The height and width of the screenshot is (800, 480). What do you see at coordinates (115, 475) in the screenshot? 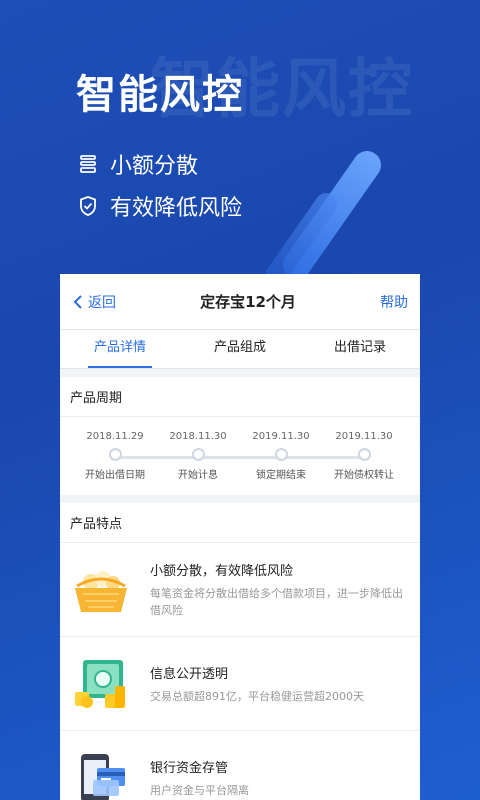
I see `step-label: 开始出借日期` at bounding box center [115, 475].